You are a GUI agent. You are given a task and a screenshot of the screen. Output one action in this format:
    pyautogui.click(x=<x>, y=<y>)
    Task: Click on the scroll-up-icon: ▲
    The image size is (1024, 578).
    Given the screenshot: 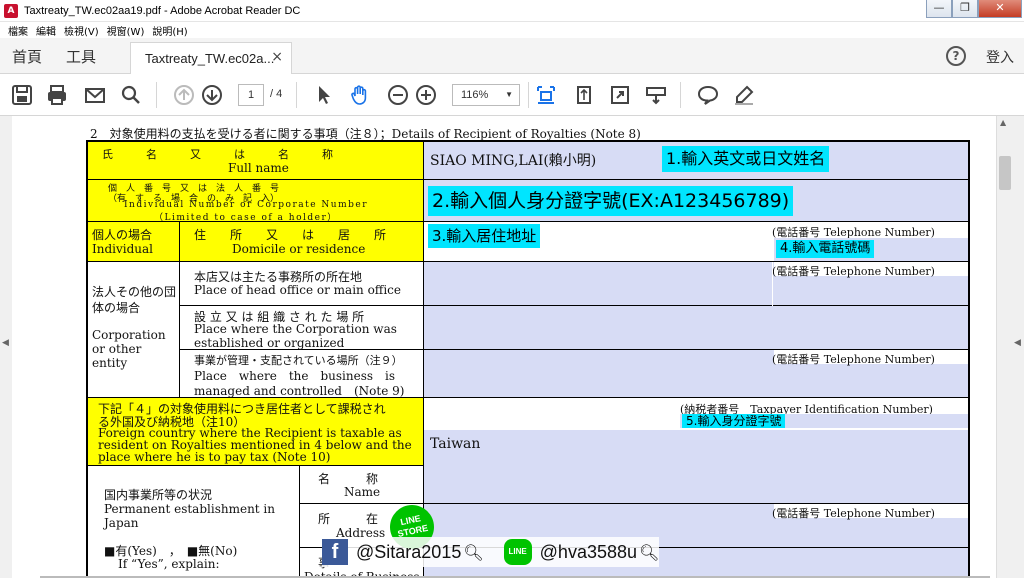 What is the action you would take?
    pyautogui.click(x=1003, y=122)
    